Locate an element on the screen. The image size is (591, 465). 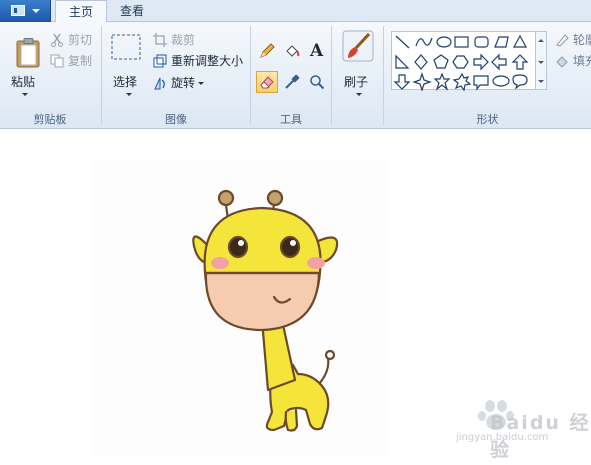
fill-bucket-icon is located at coordinates (562, 62).